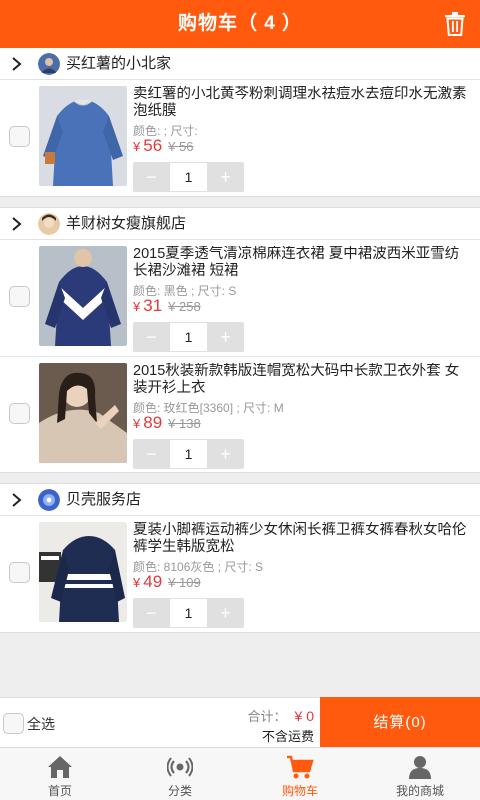 The width and height of the screenshot is (480, 800). I want to click on top-bar: 购物车（ 4 ）, so click(240, 24).